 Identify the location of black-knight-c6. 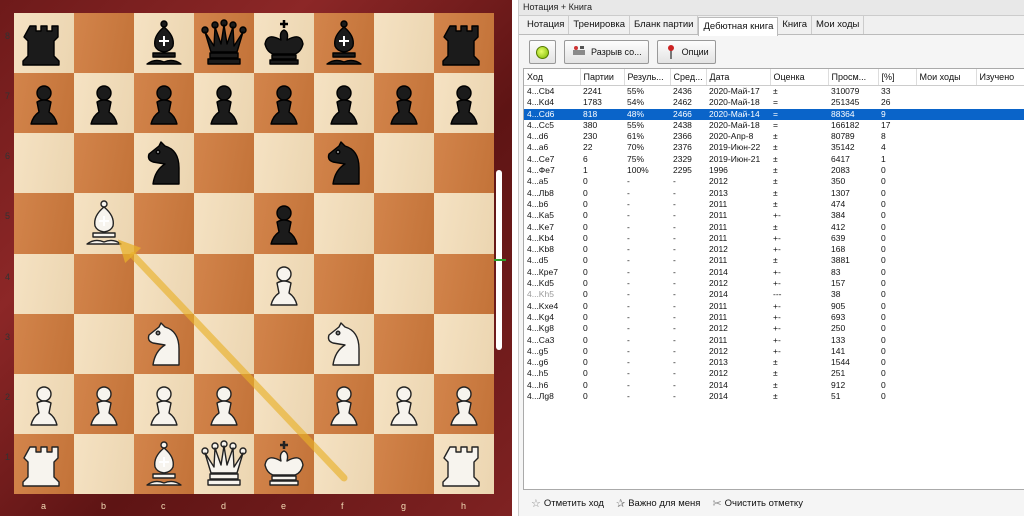
(164, 163).